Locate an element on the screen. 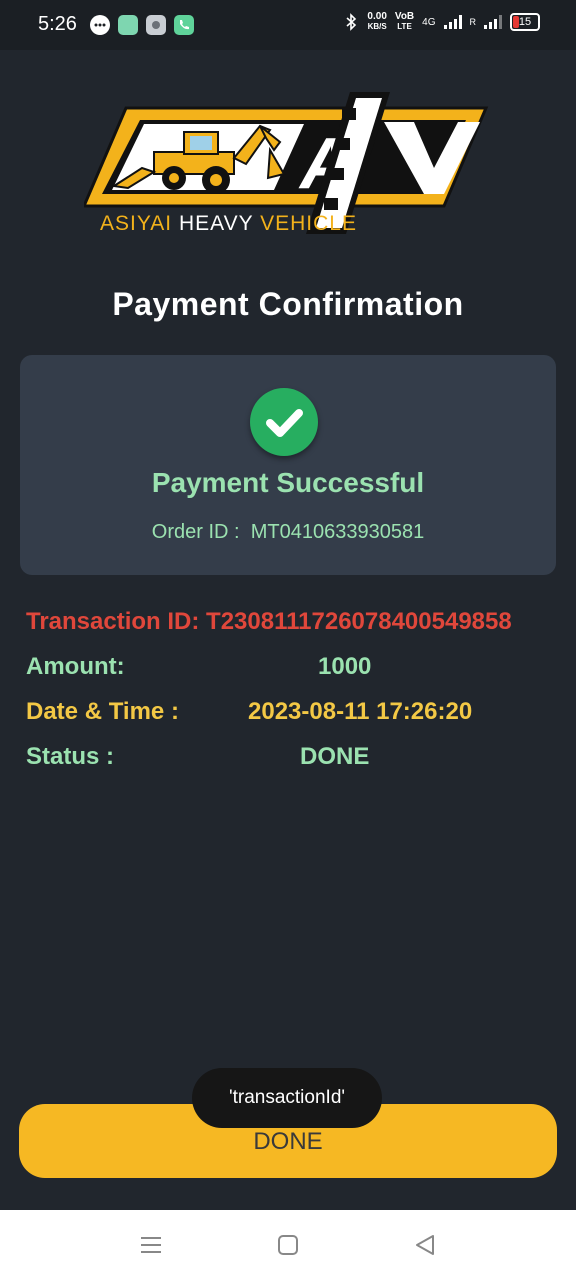 This screenshot has height=1280, width=576. back-triangle-icon is located at coordinates (425, 1245).